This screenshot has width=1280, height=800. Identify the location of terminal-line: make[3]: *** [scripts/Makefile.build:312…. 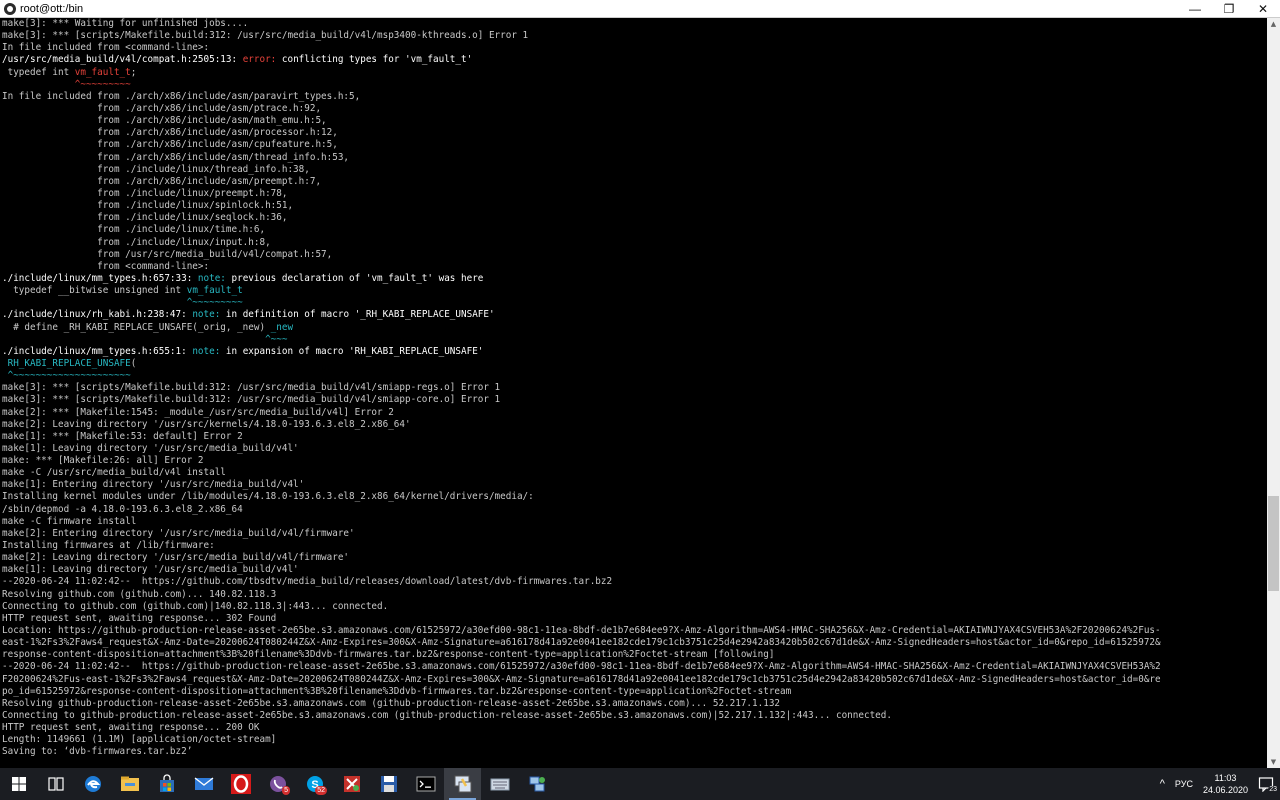
(635, 388).